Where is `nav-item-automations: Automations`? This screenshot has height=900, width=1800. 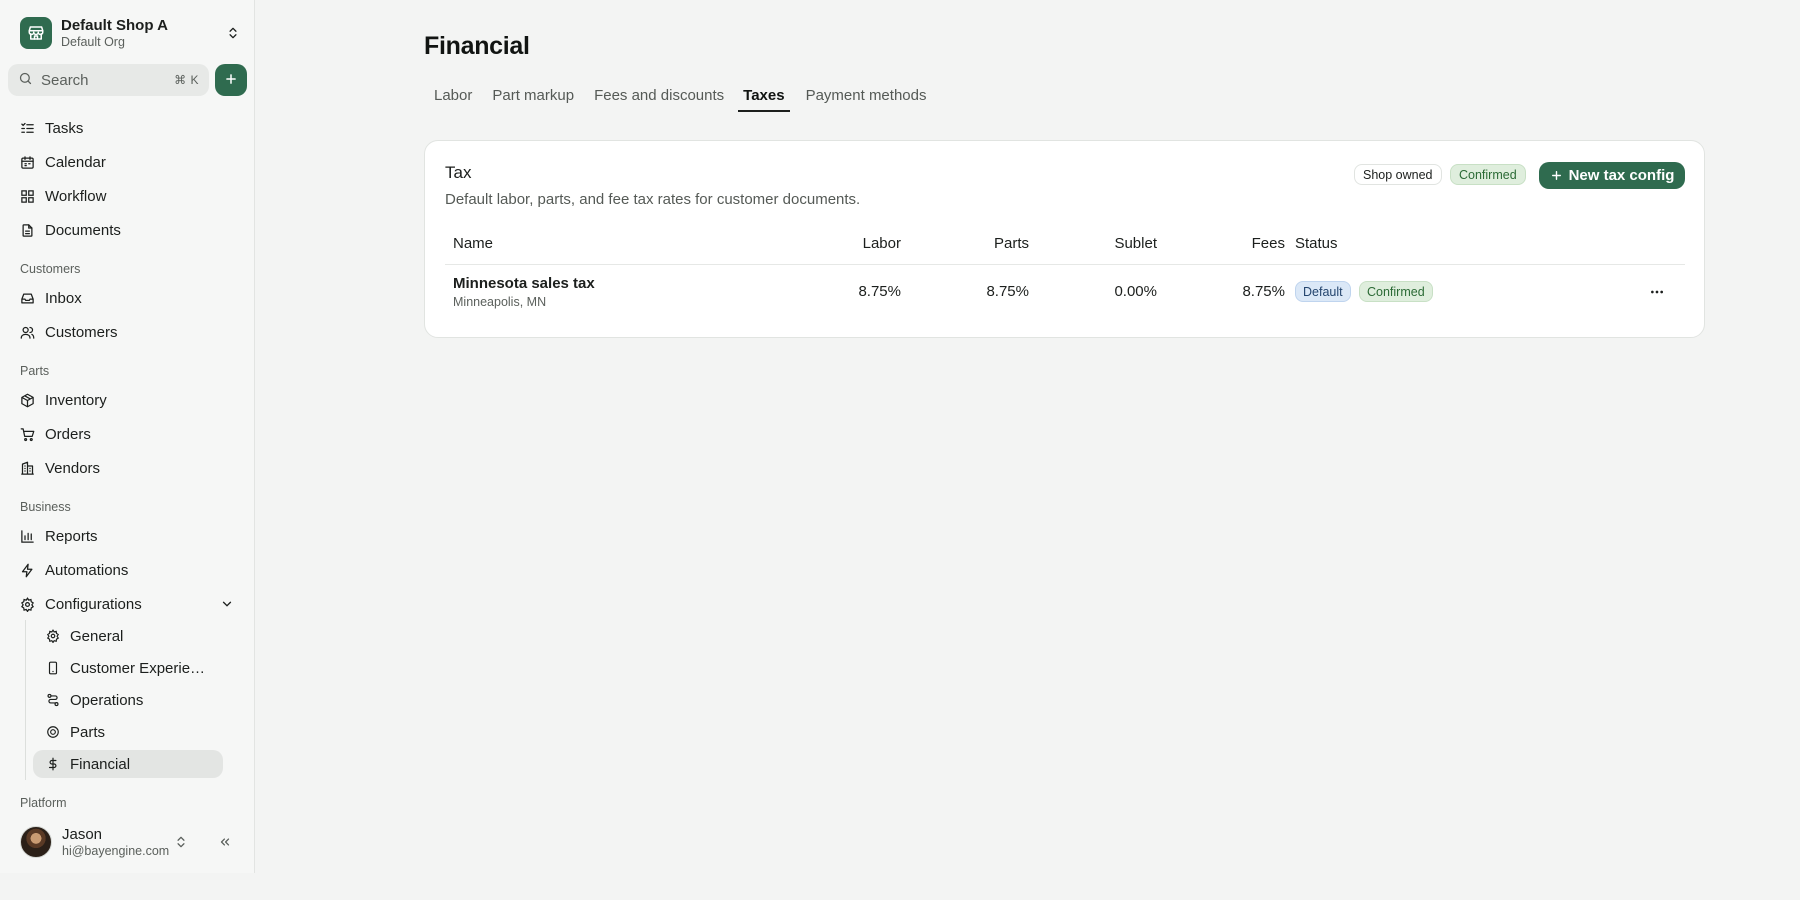
nav-item-automations: Automations is located at coordinates (127, 570).